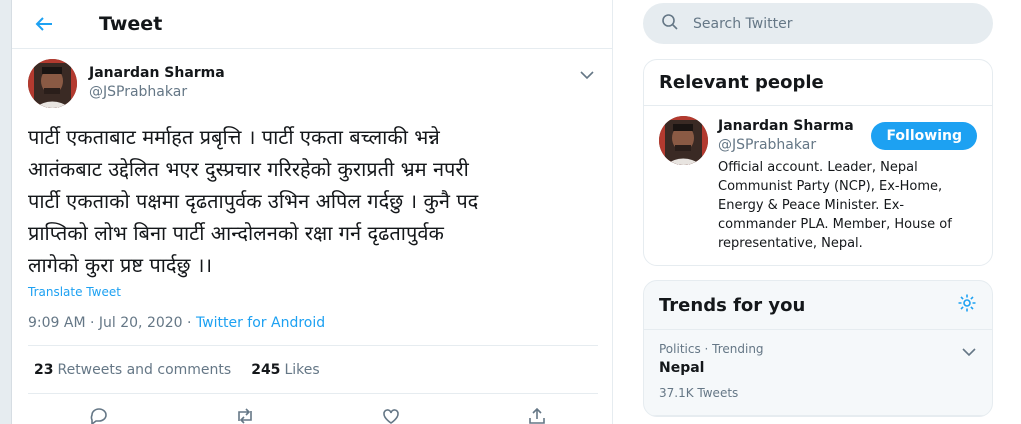 This screenshot has width=1021, height=424. What do you see at coordinates (6, 212) in the screenshot?
I see `left-rail` at bounding box center [6, 212].